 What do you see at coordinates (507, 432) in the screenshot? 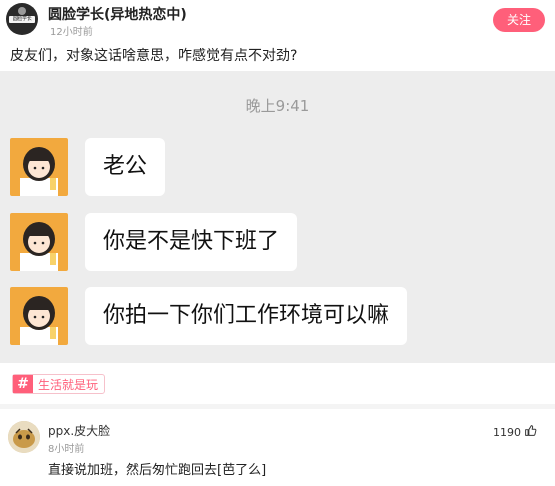
I see `like-count: 1190` at bounding box center [507, 432].